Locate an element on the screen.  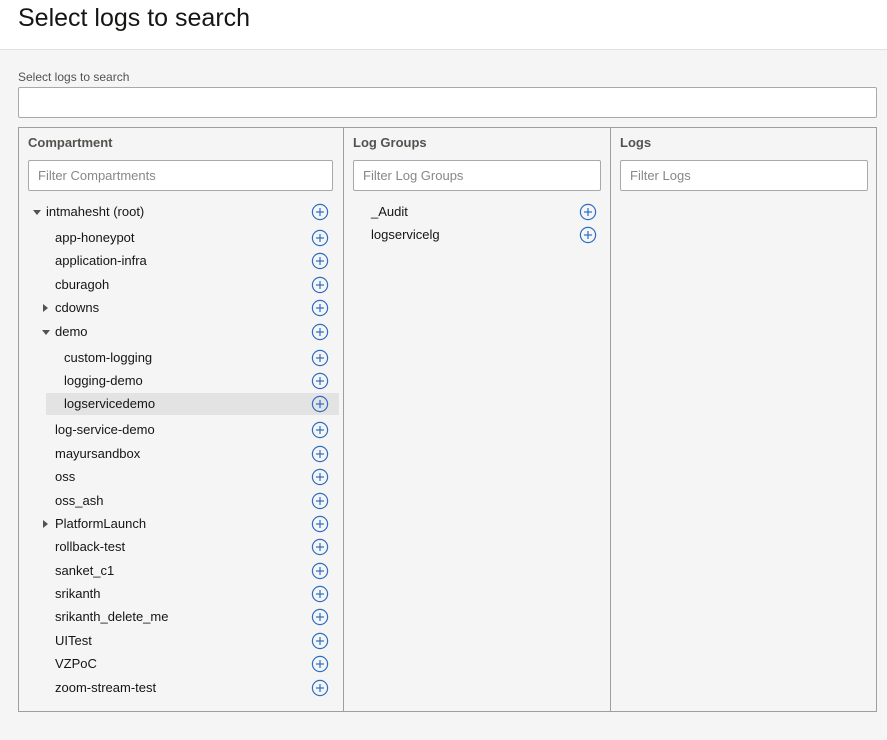
compartment-name: sanket_c1 is located at coordinates (85, 570).